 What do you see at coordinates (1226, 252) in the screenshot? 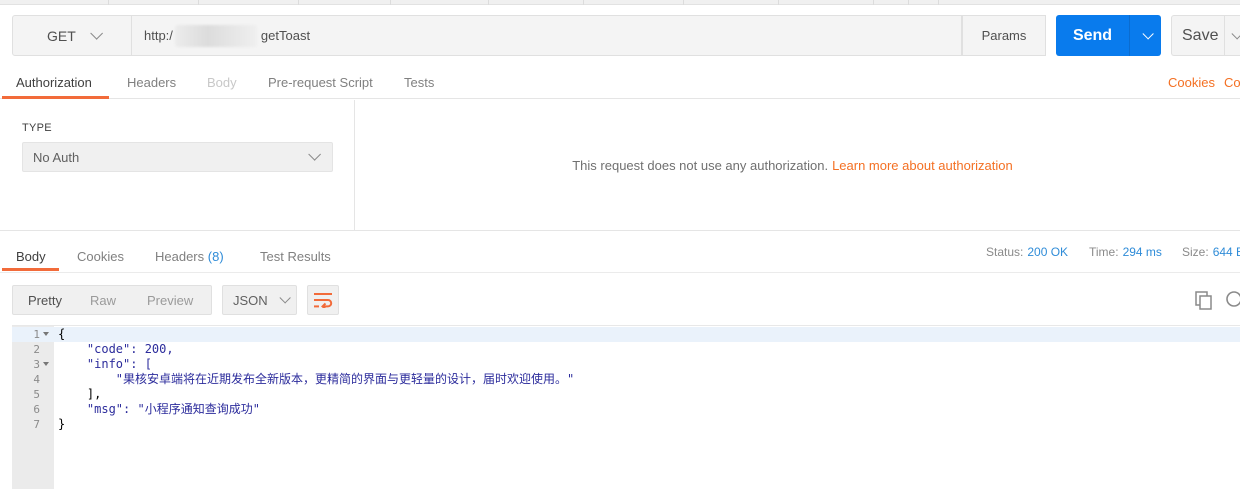
I see `size-value: 644 B` at bounding box center [1226, 252].